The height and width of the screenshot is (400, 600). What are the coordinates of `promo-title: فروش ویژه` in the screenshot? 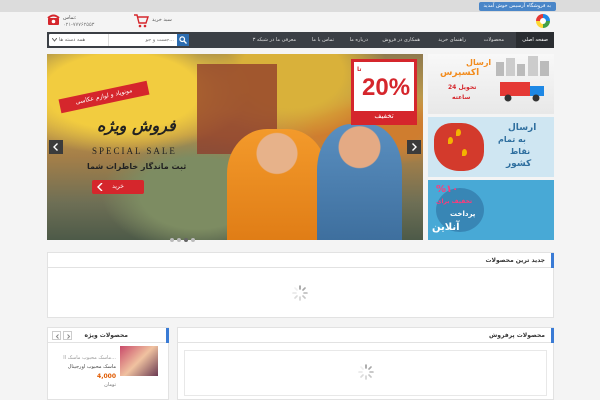 It's located at (136, 125).